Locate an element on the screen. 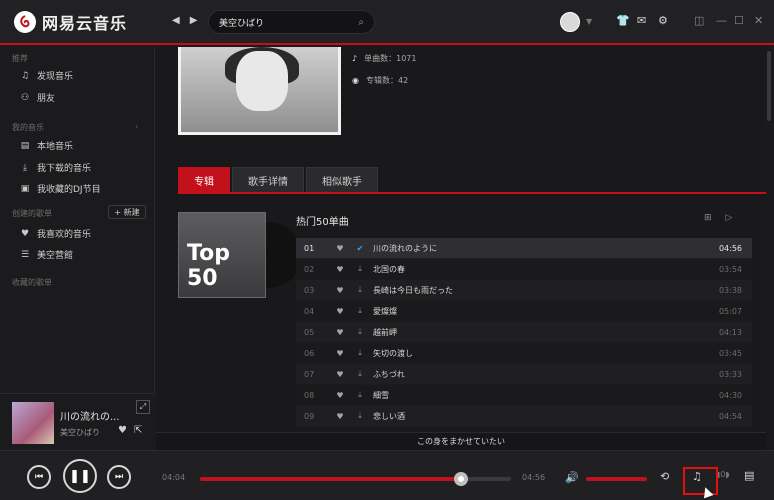 Image resolution: width=774 pixels, height=500 pixels. scrollbar-thumb is located at coordinates (769, 86).